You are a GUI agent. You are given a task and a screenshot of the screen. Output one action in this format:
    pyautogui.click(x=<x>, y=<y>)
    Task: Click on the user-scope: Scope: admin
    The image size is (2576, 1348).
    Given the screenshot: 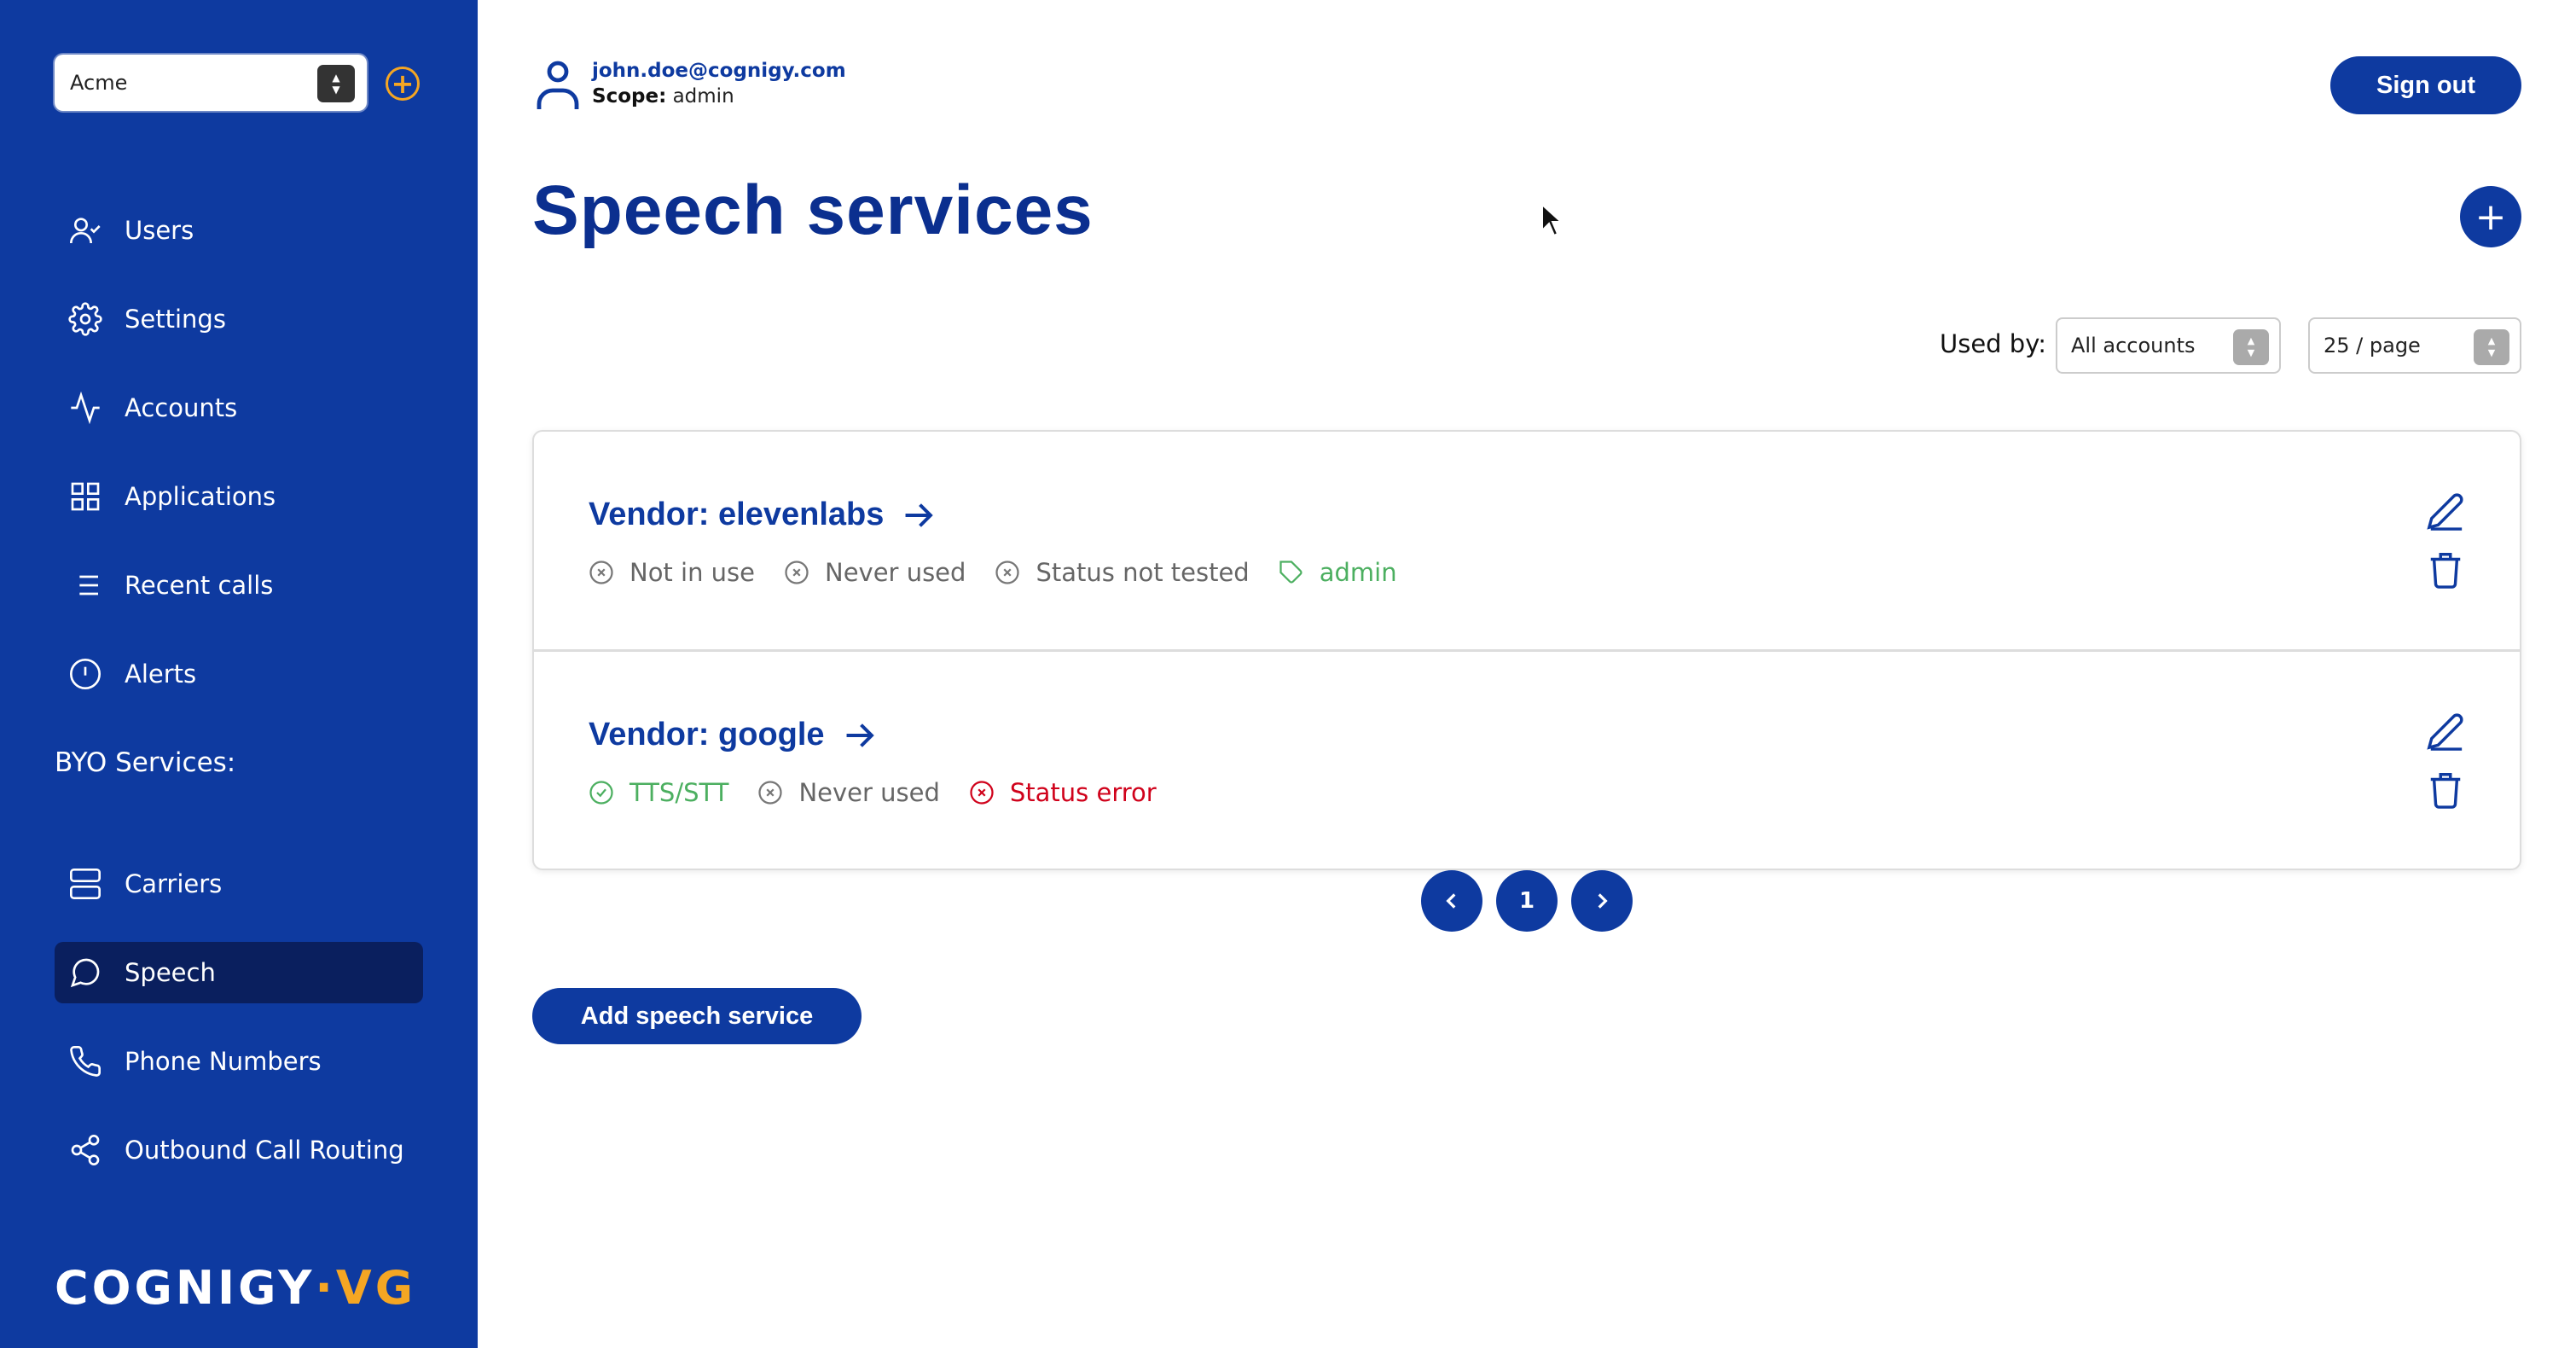 What is the action you would take?
    pyautogui.click(x=663, y=96)
    